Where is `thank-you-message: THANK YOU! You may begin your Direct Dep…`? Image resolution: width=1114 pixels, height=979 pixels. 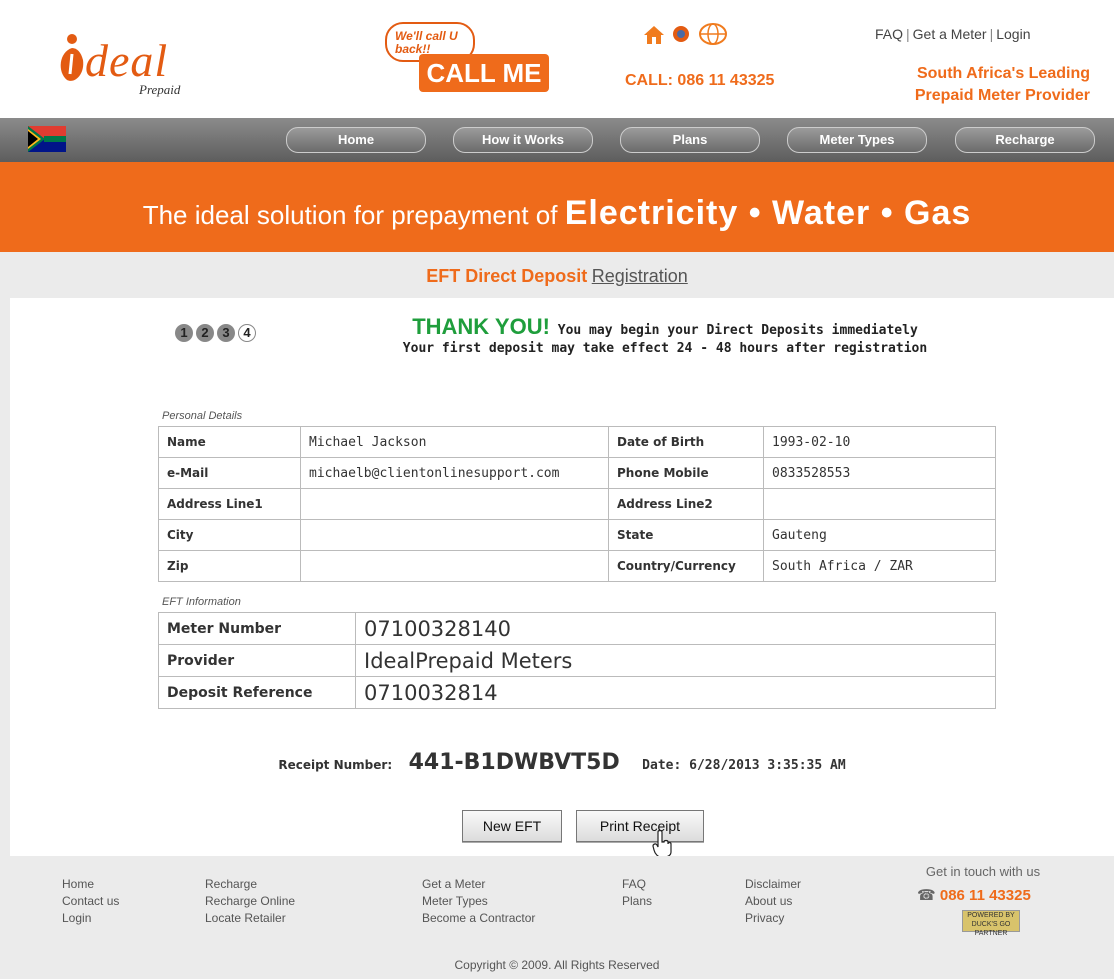
thank-you-message: THANK YOU! You may begin your Direct Dep… is located at coordinates (665, 337).